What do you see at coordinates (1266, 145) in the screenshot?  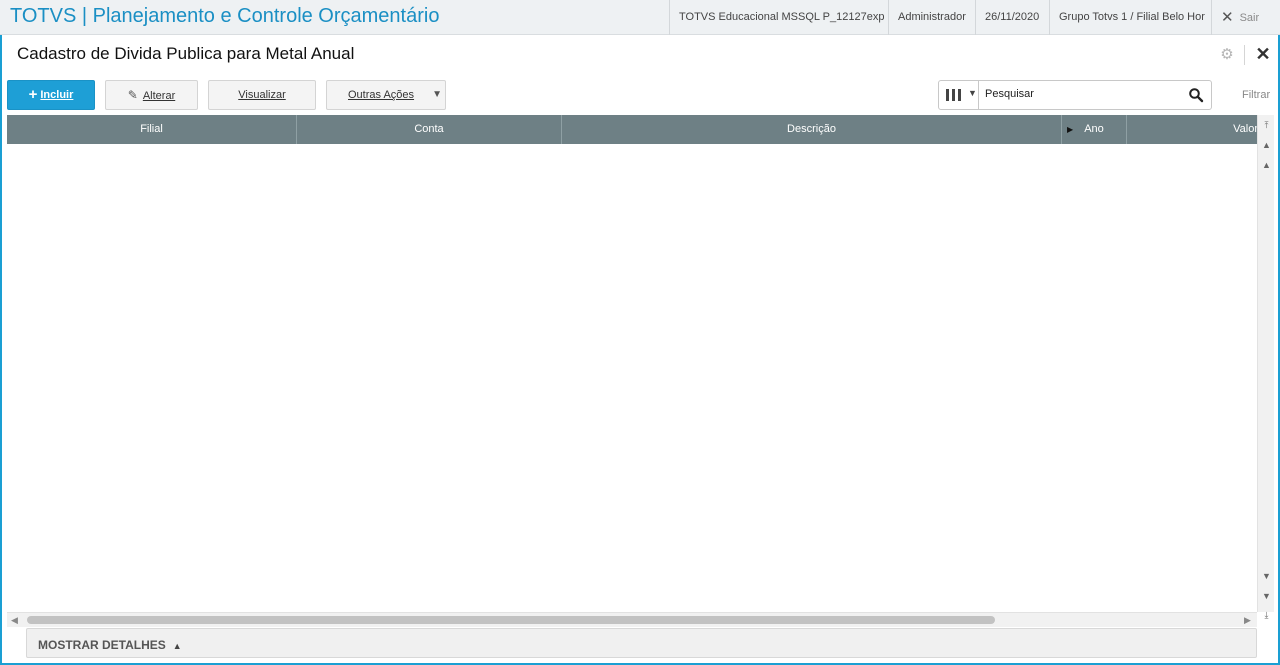 I see `scroll-page-up-icon: ▲` at bounding box center [1266, 145].